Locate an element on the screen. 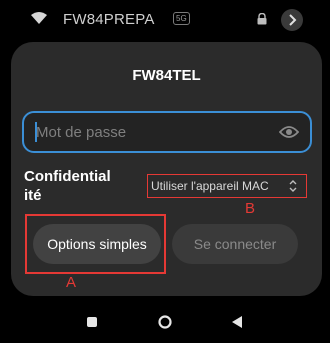  up-down-chevron-icon is located at coordinates (293, 186).